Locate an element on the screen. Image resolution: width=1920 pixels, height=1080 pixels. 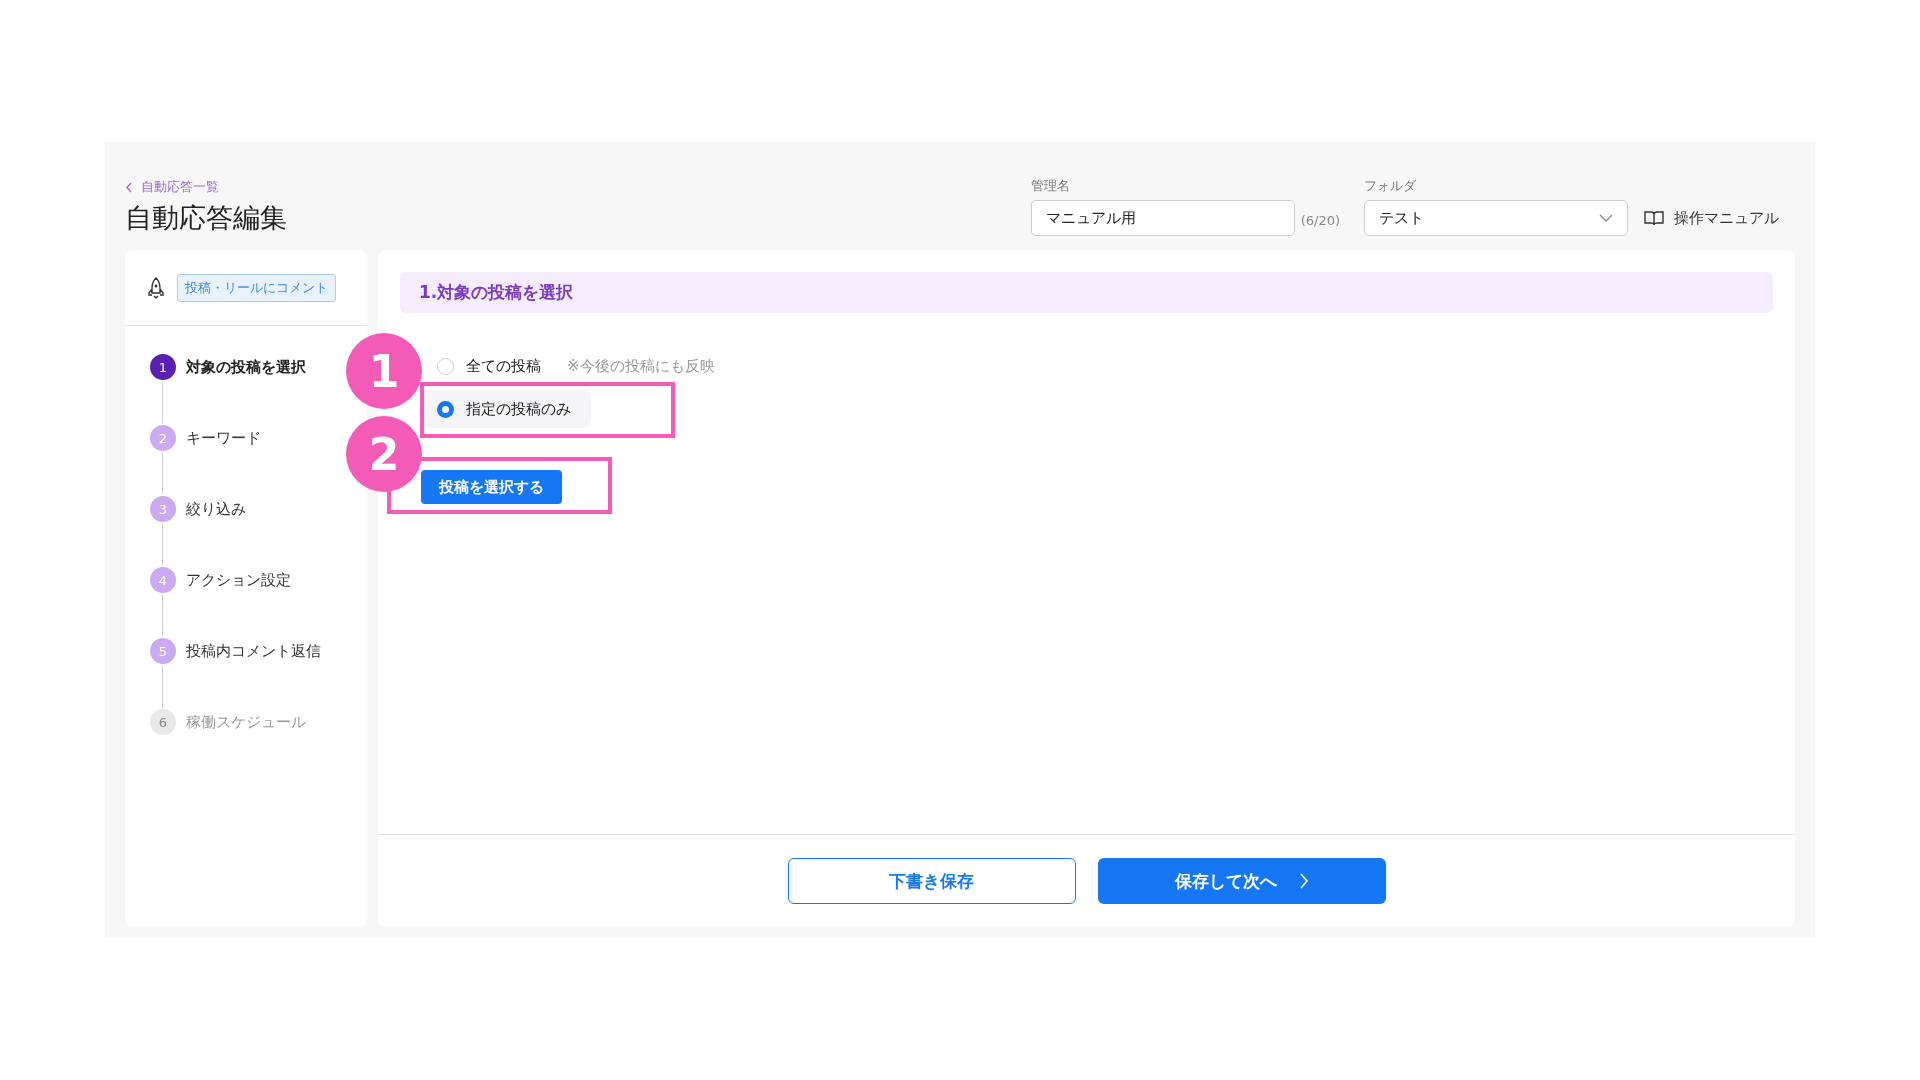
chevron-right-icon is located at coordinates (1303, 881).